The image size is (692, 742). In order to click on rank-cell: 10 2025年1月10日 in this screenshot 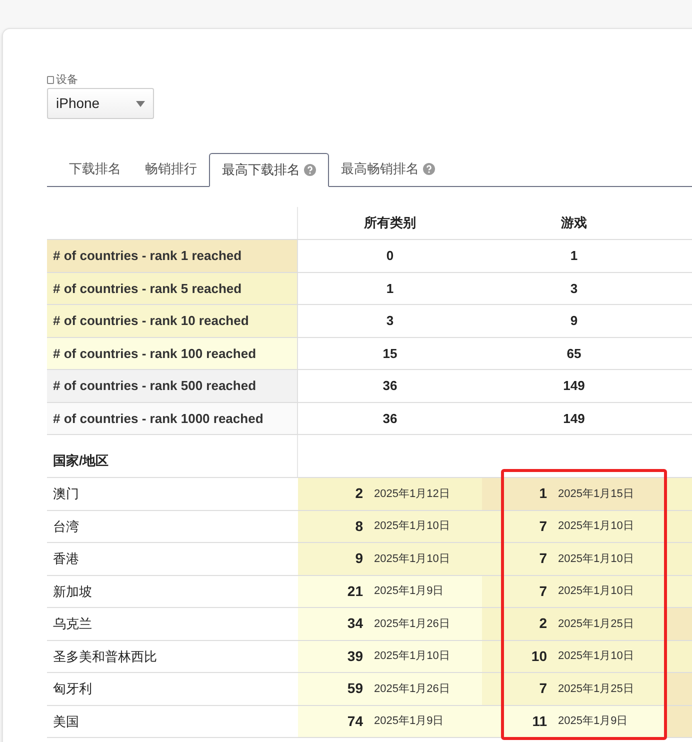, I will do `click(574, 656)`.